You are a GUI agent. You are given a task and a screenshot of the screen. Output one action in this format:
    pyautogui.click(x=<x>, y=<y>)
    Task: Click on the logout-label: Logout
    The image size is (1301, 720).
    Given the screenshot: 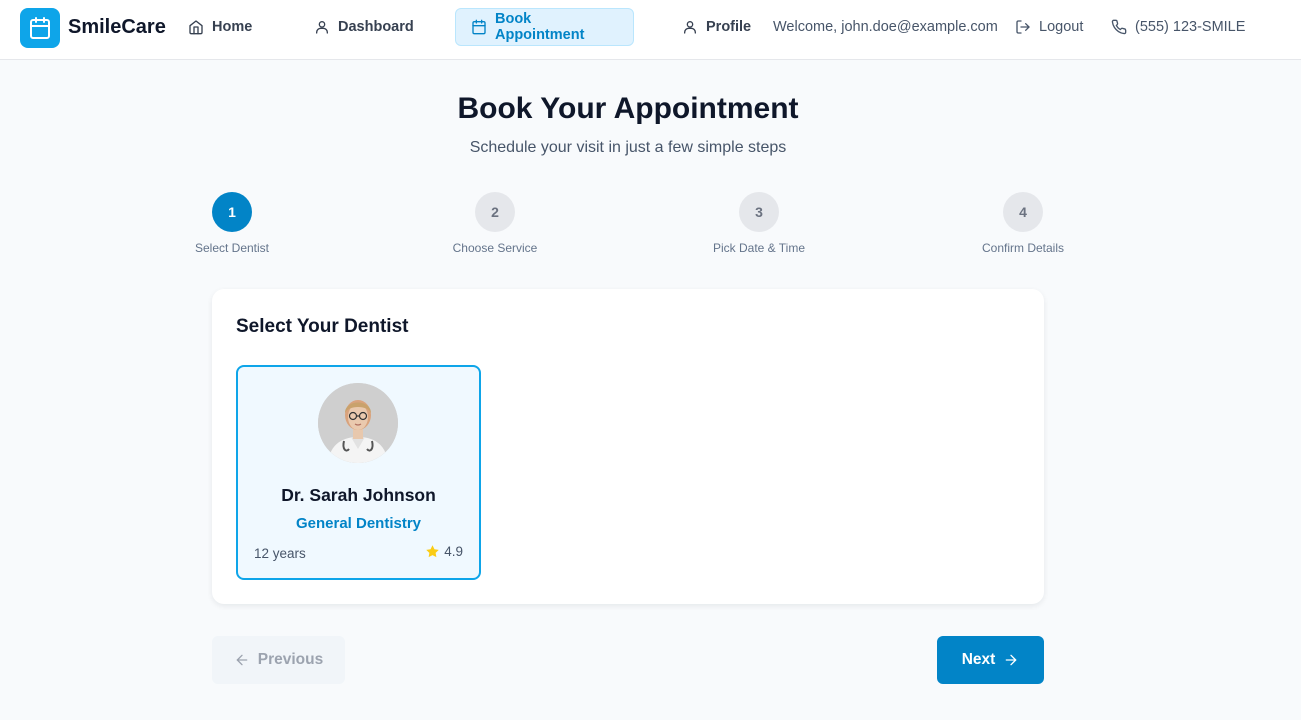 What is the action you would take?
    pyautogui.click(x=1061, y=27)
    